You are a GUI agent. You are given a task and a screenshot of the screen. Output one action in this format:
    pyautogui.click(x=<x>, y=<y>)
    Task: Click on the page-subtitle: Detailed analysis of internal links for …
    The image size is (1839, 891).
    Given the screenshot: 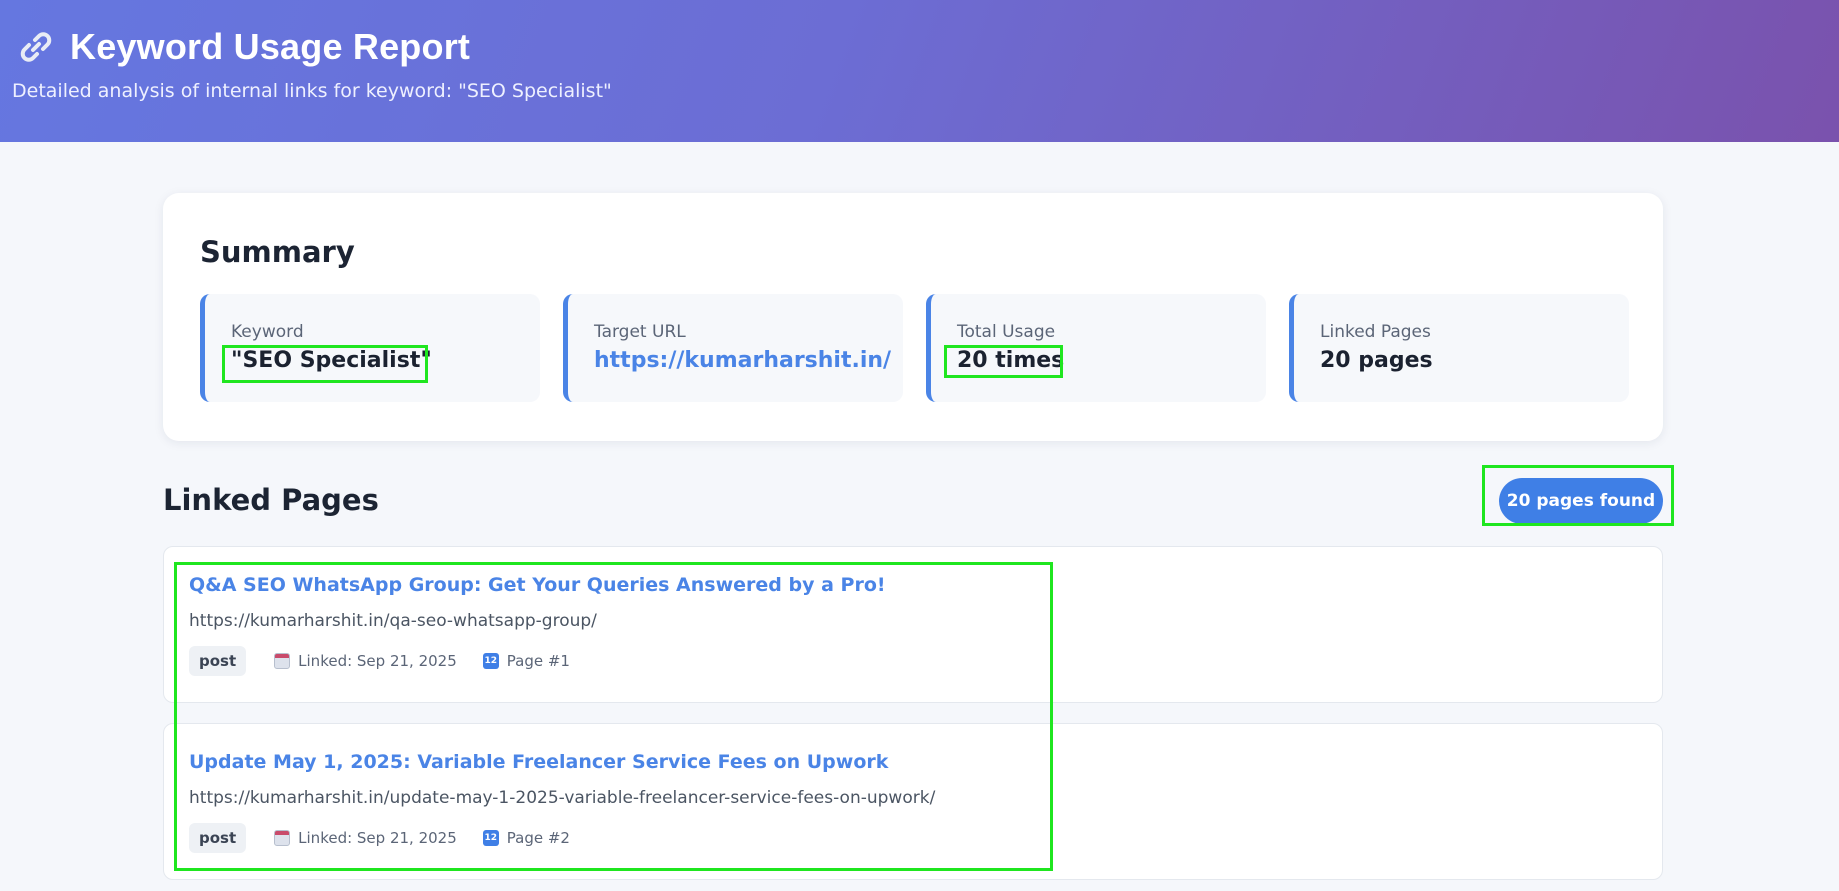 What is the action you would take?
    pyautogui.click(x=312, y=91)
    